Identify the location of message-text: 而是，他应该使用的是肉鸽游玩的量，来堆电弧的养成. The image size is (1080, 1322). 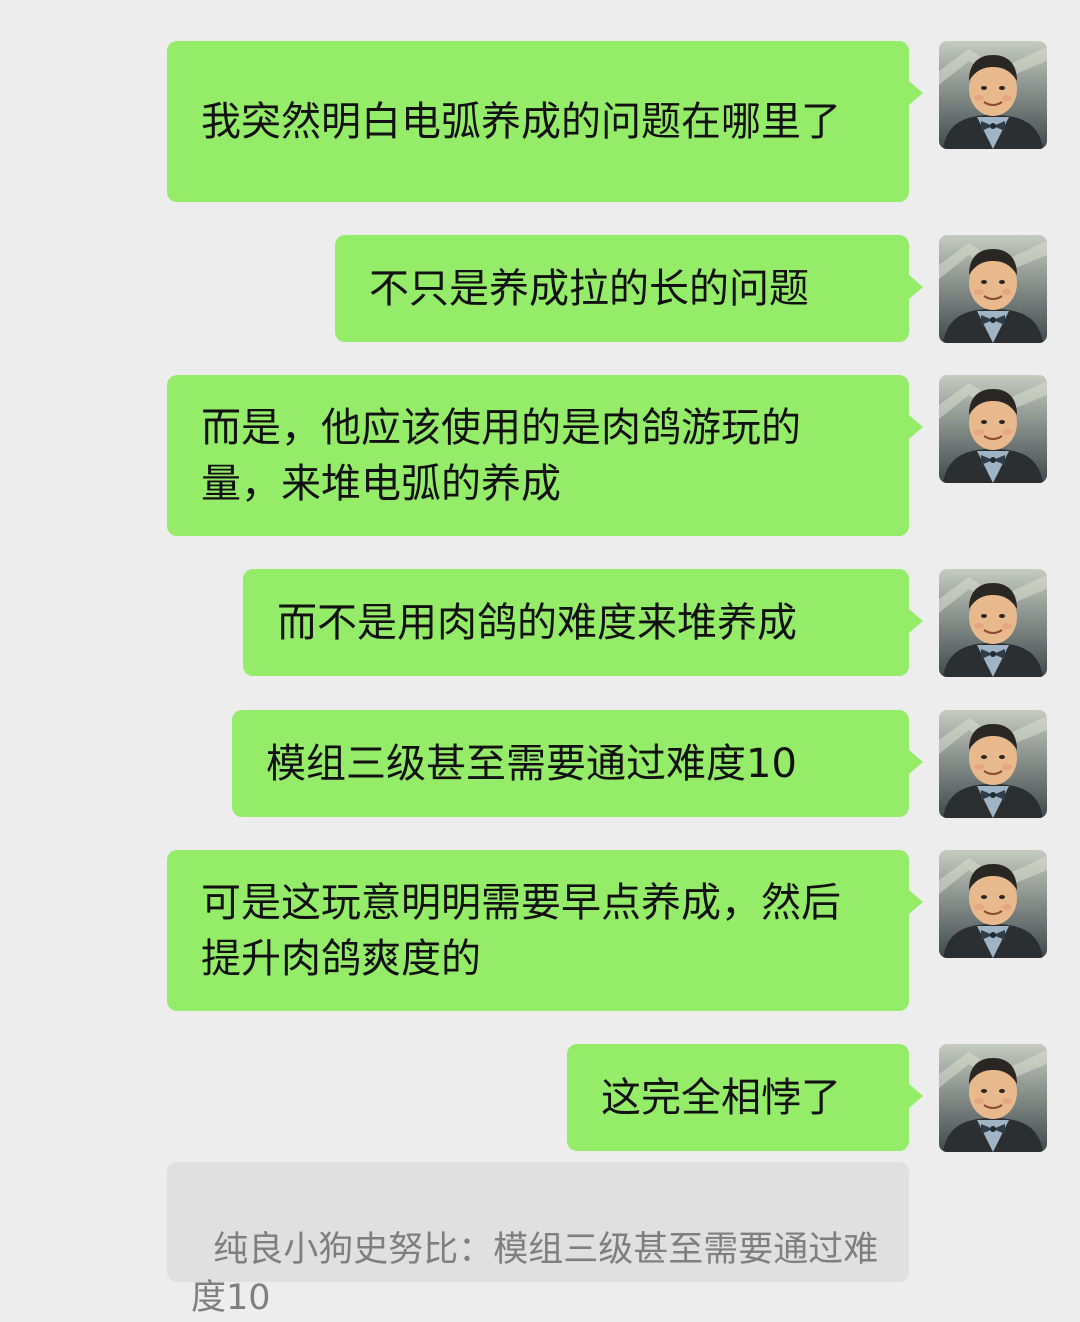
(501, 455).